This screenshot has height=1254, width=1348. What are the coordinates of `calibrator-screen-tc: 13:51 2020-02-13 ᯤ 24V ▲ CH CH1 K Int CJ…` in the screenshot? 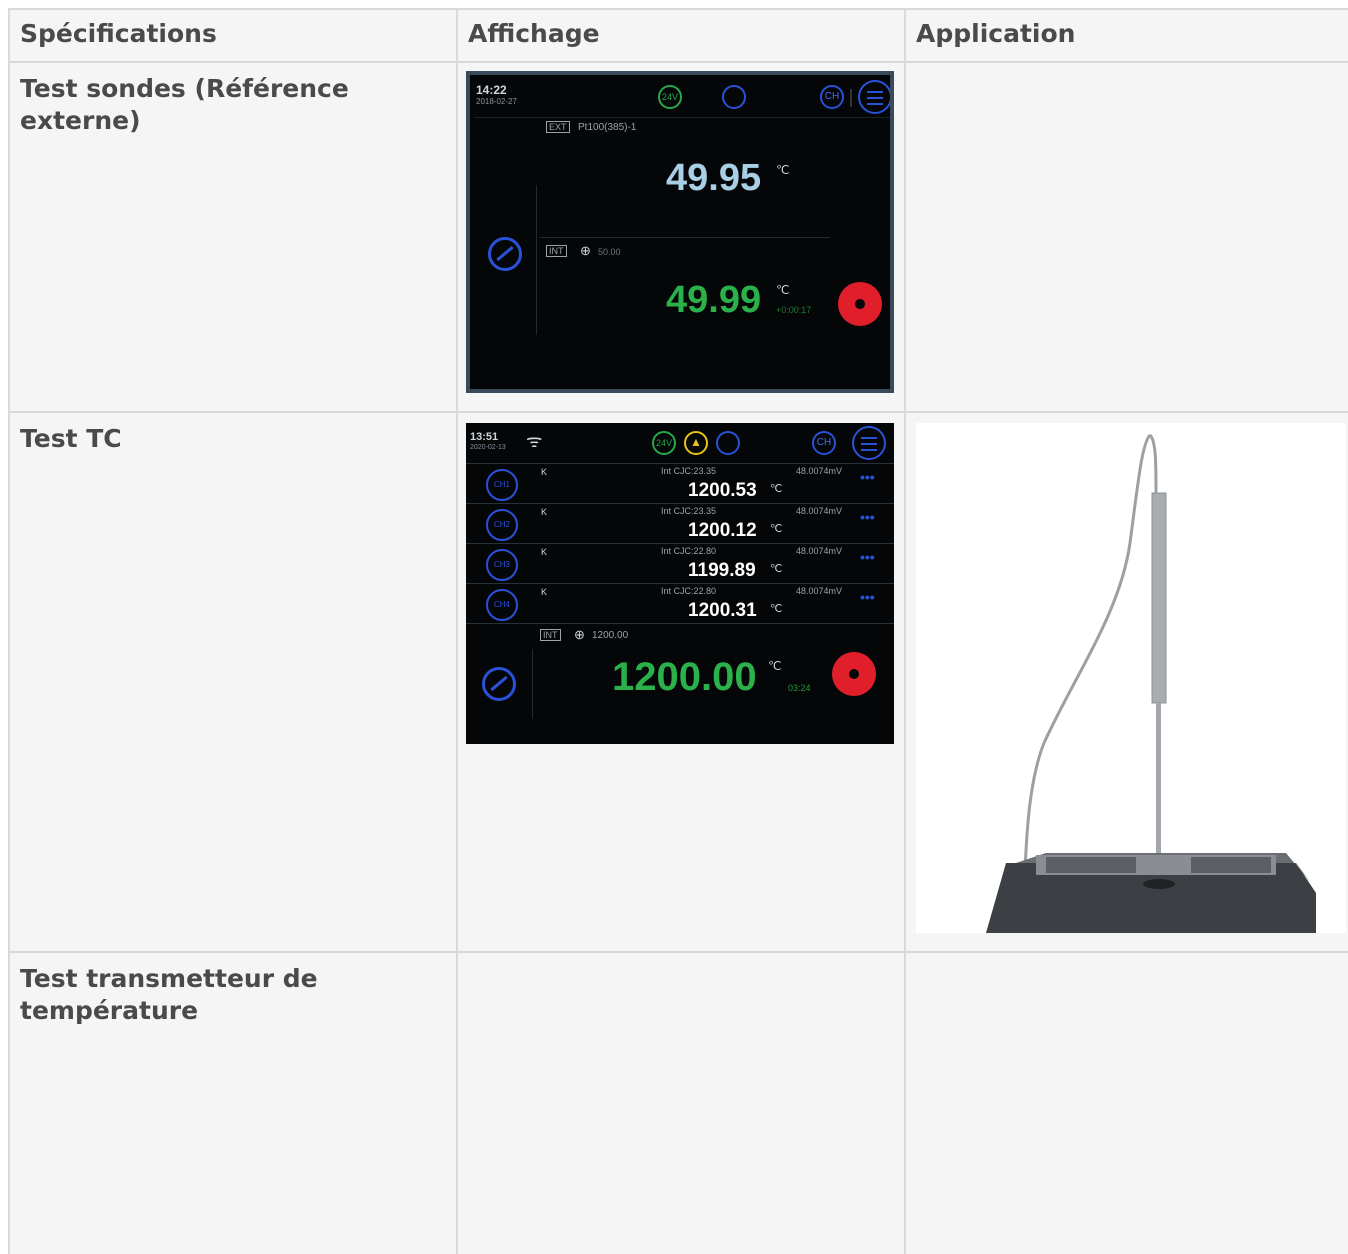 It's located at (680, 583).